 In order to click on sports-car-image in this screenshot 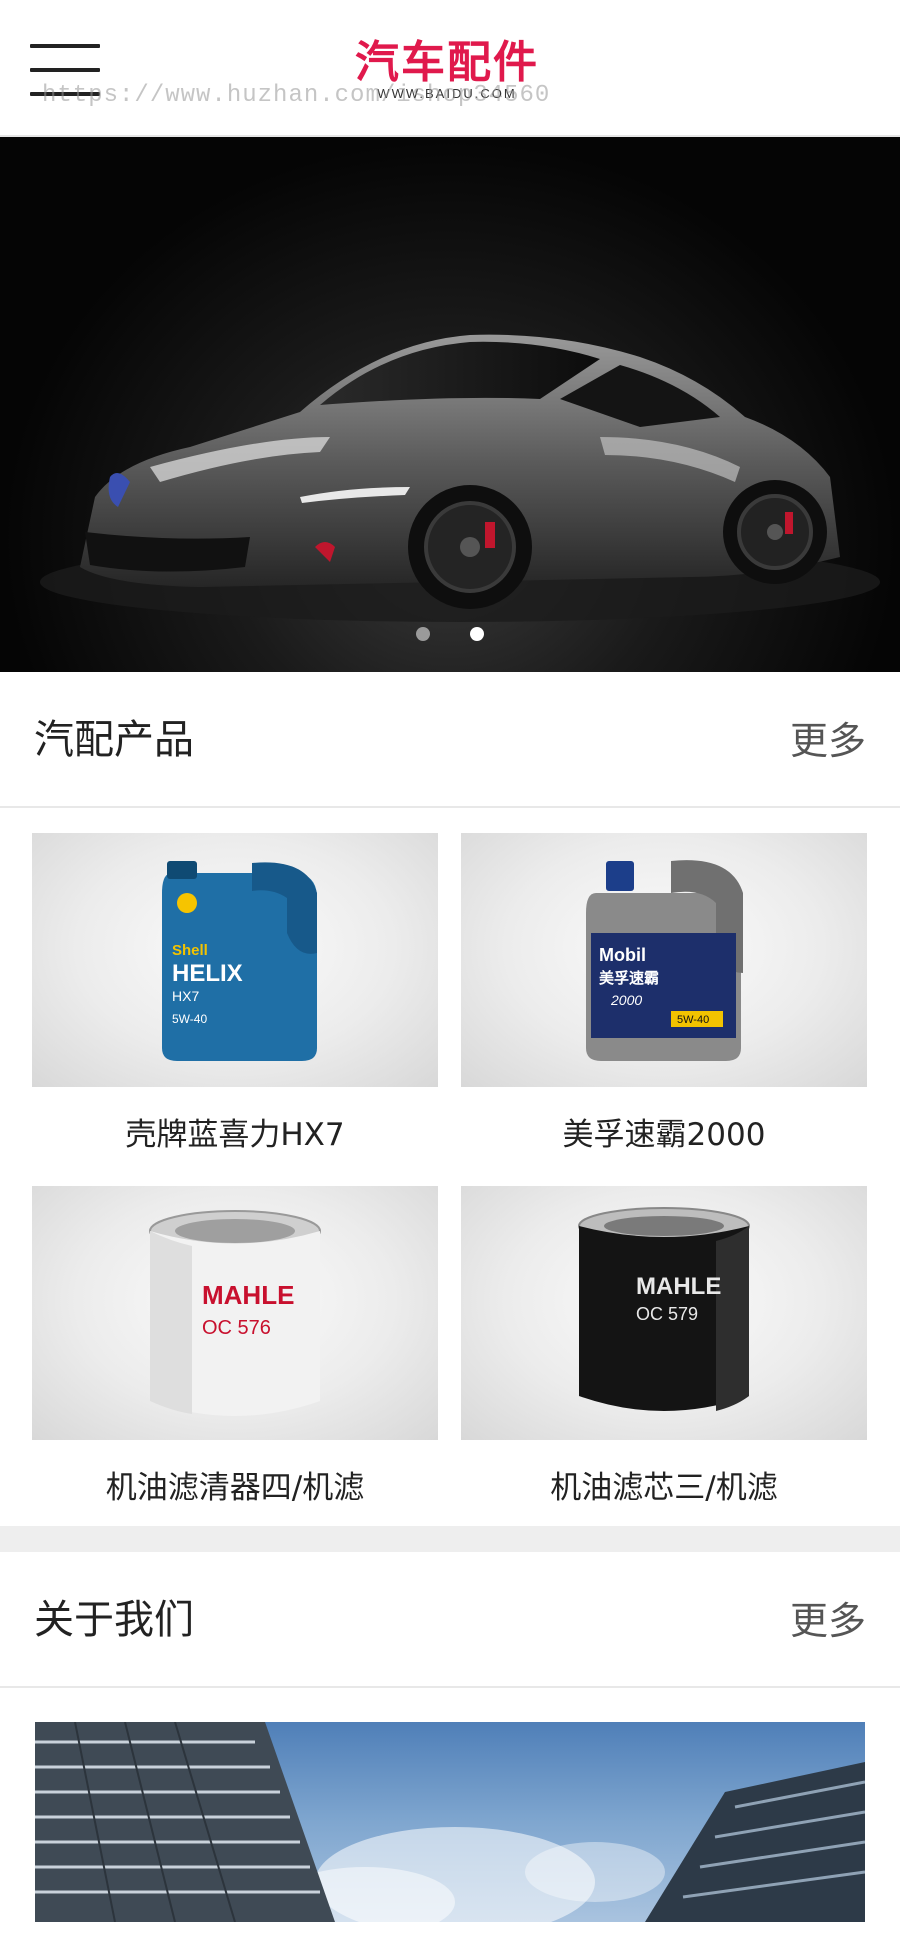, I will do `click(460, 478)`.